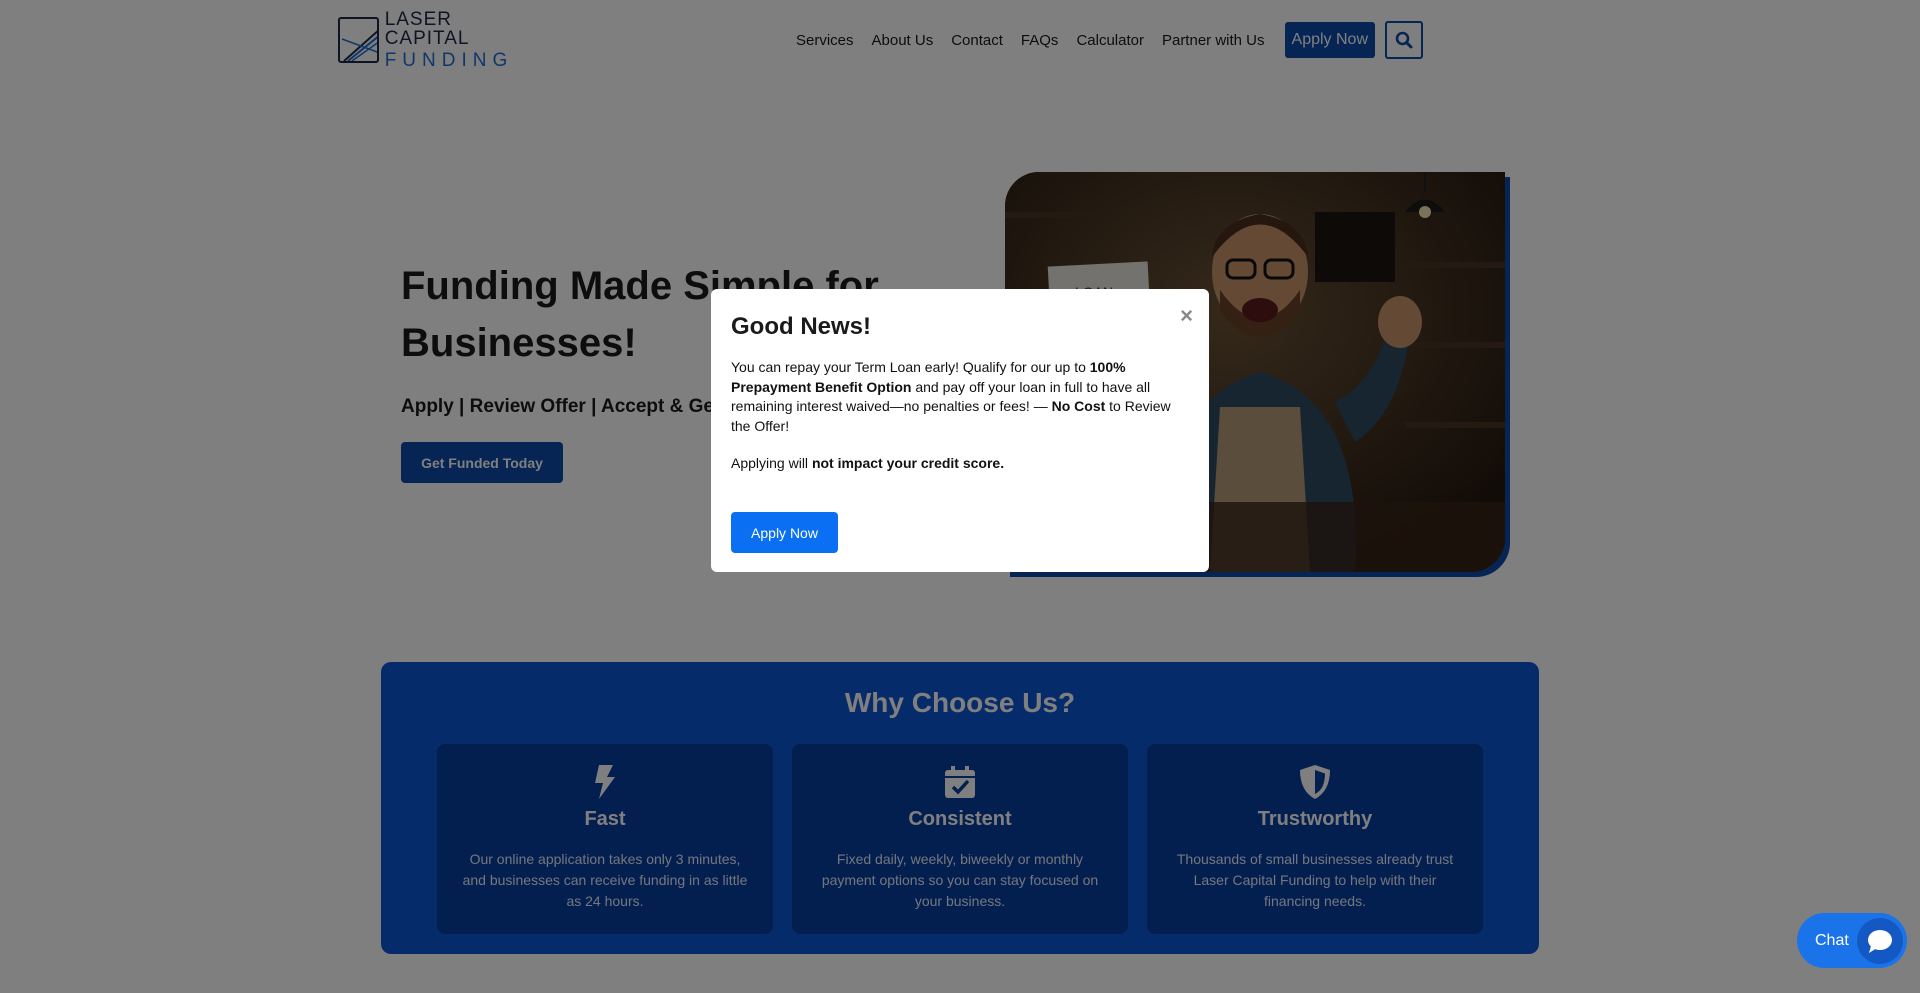 The height and width of the screenshot is (993, 1920). I want to click on modal-text-bold: not impact your credit score., so click(908, 463).